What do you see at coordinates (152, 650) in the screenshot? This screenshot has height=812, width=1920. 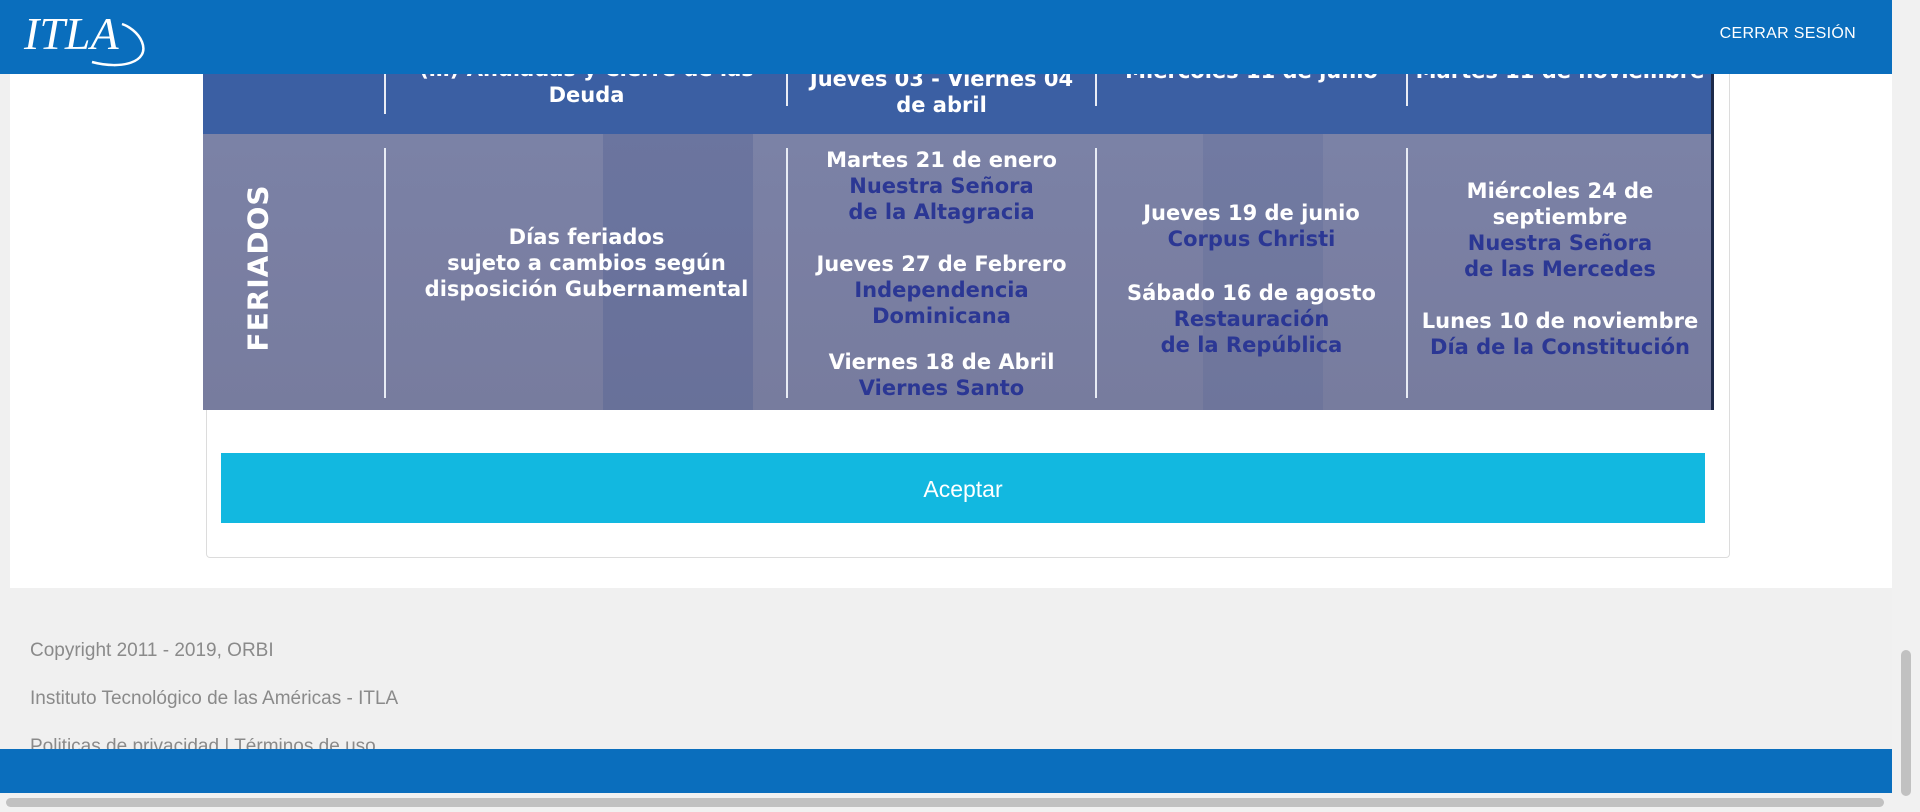 I see `footer-copyright: Copyright 2011 - 2019, ORBI` at bounding box center [152, 650].